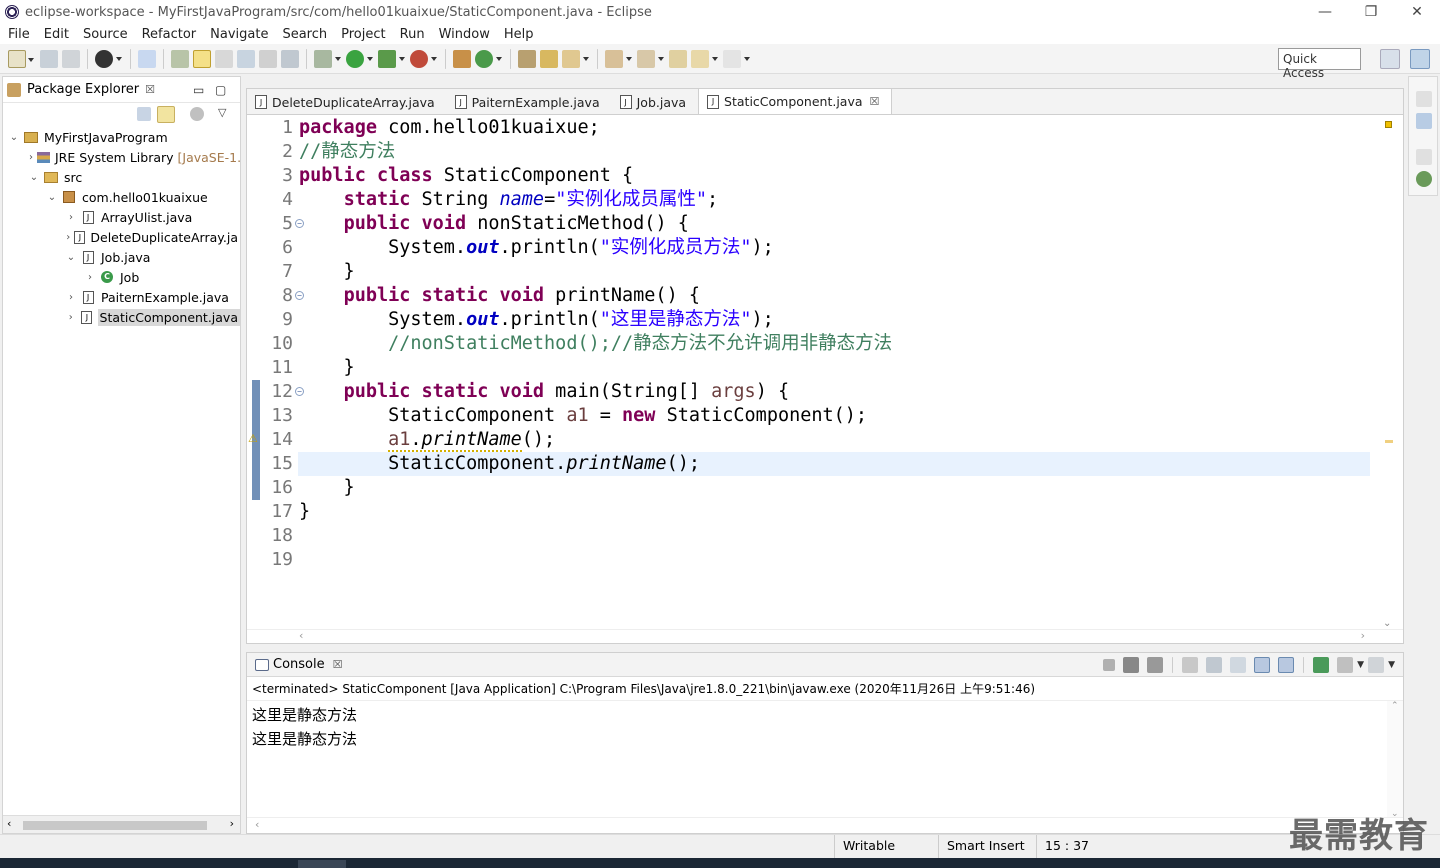 This screenshot has width=1440, height=868. What do you see at coordinates (232, 823) in the screenshot?
I see `scroll-right-icon: ›` at bounding box center [232, 823].